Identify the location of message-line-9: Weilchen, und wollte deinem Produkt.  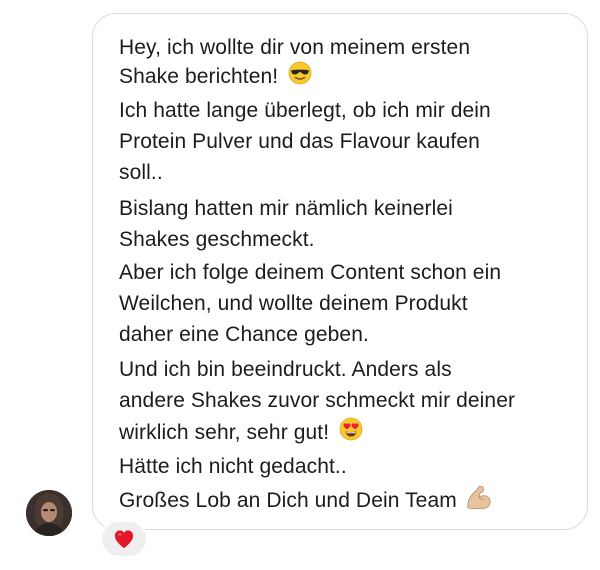
(293, 303).